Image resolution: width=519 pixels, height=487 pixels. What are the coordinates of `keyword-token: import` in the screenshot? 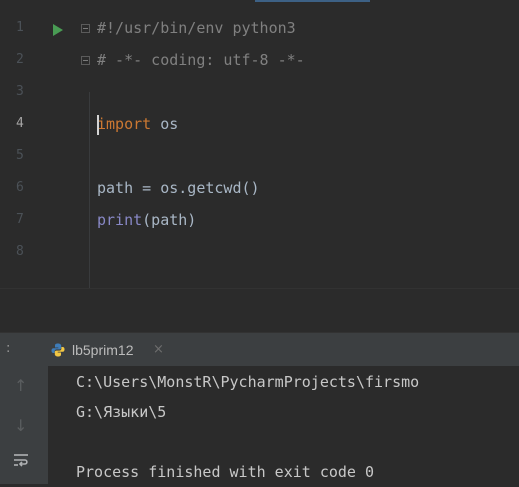 It's located at (124, 124).